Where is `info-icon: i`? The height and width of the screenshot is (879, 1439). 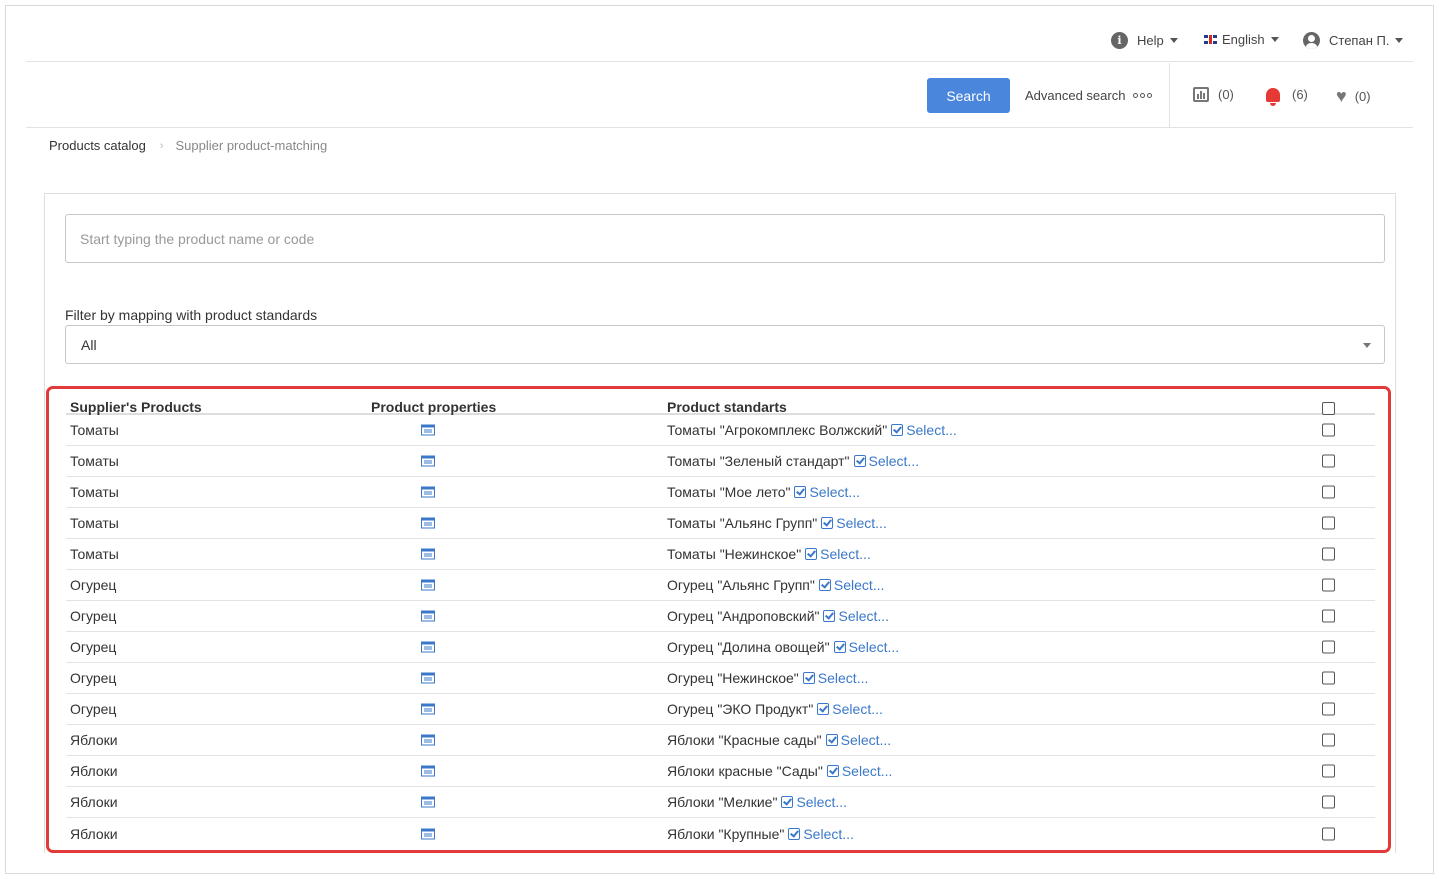
info-icon: i is located at coordinates (1119, 40).